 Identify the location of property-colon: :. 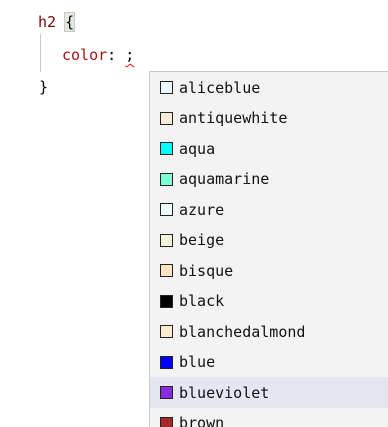
(116, 55).